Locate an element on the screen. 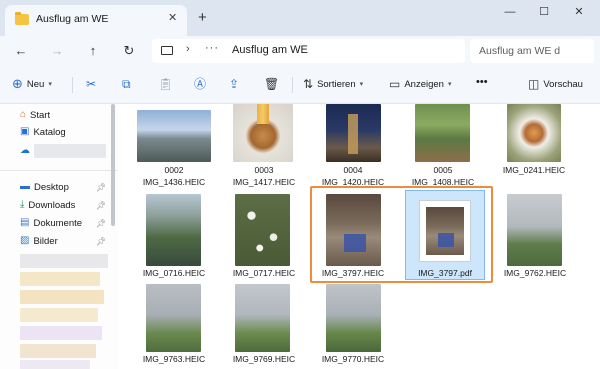 Image resolution: width=600 pixels, height=369 pixels. file-label-line1: 0002 is located at coordinates (174, 170).